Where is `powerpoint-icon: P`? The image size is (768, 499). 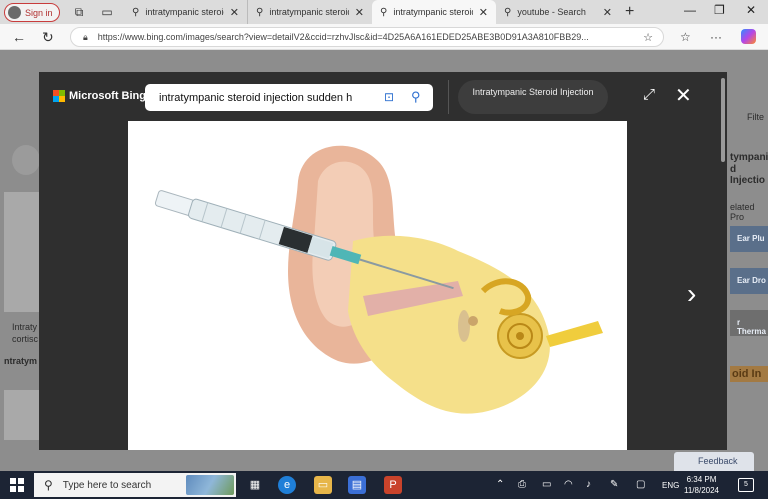
powerpoint-icon: P is located at coordinates (393, 485).